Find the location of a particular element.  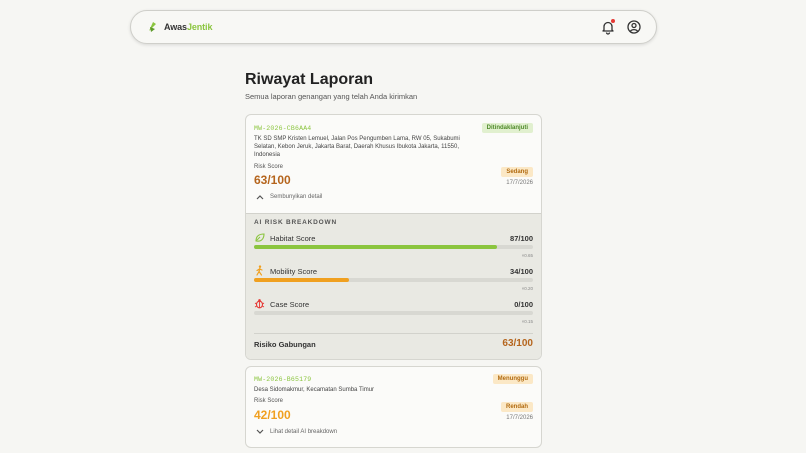

report-id: MW-2026-CB6AA4 is located at coordinates (283, 128).